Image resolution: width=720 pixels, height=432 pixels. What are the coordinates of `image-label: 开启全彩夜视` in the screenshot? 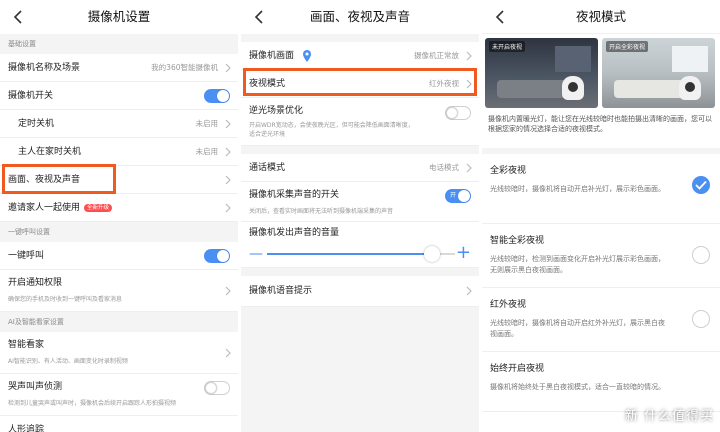 It's located at (627, 46).